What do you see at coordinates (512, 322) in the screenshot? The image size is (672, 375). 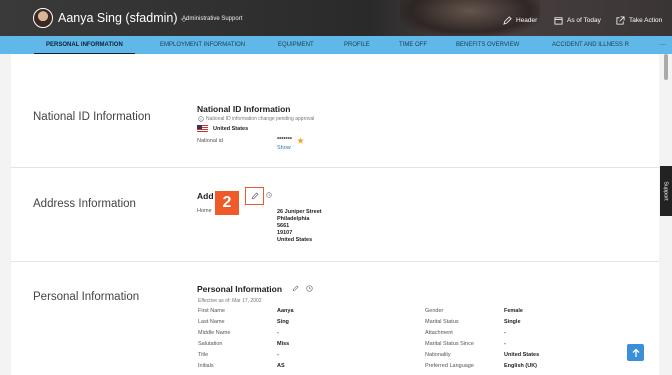 I see `field-value: Single` at bounding box center [512, 322].